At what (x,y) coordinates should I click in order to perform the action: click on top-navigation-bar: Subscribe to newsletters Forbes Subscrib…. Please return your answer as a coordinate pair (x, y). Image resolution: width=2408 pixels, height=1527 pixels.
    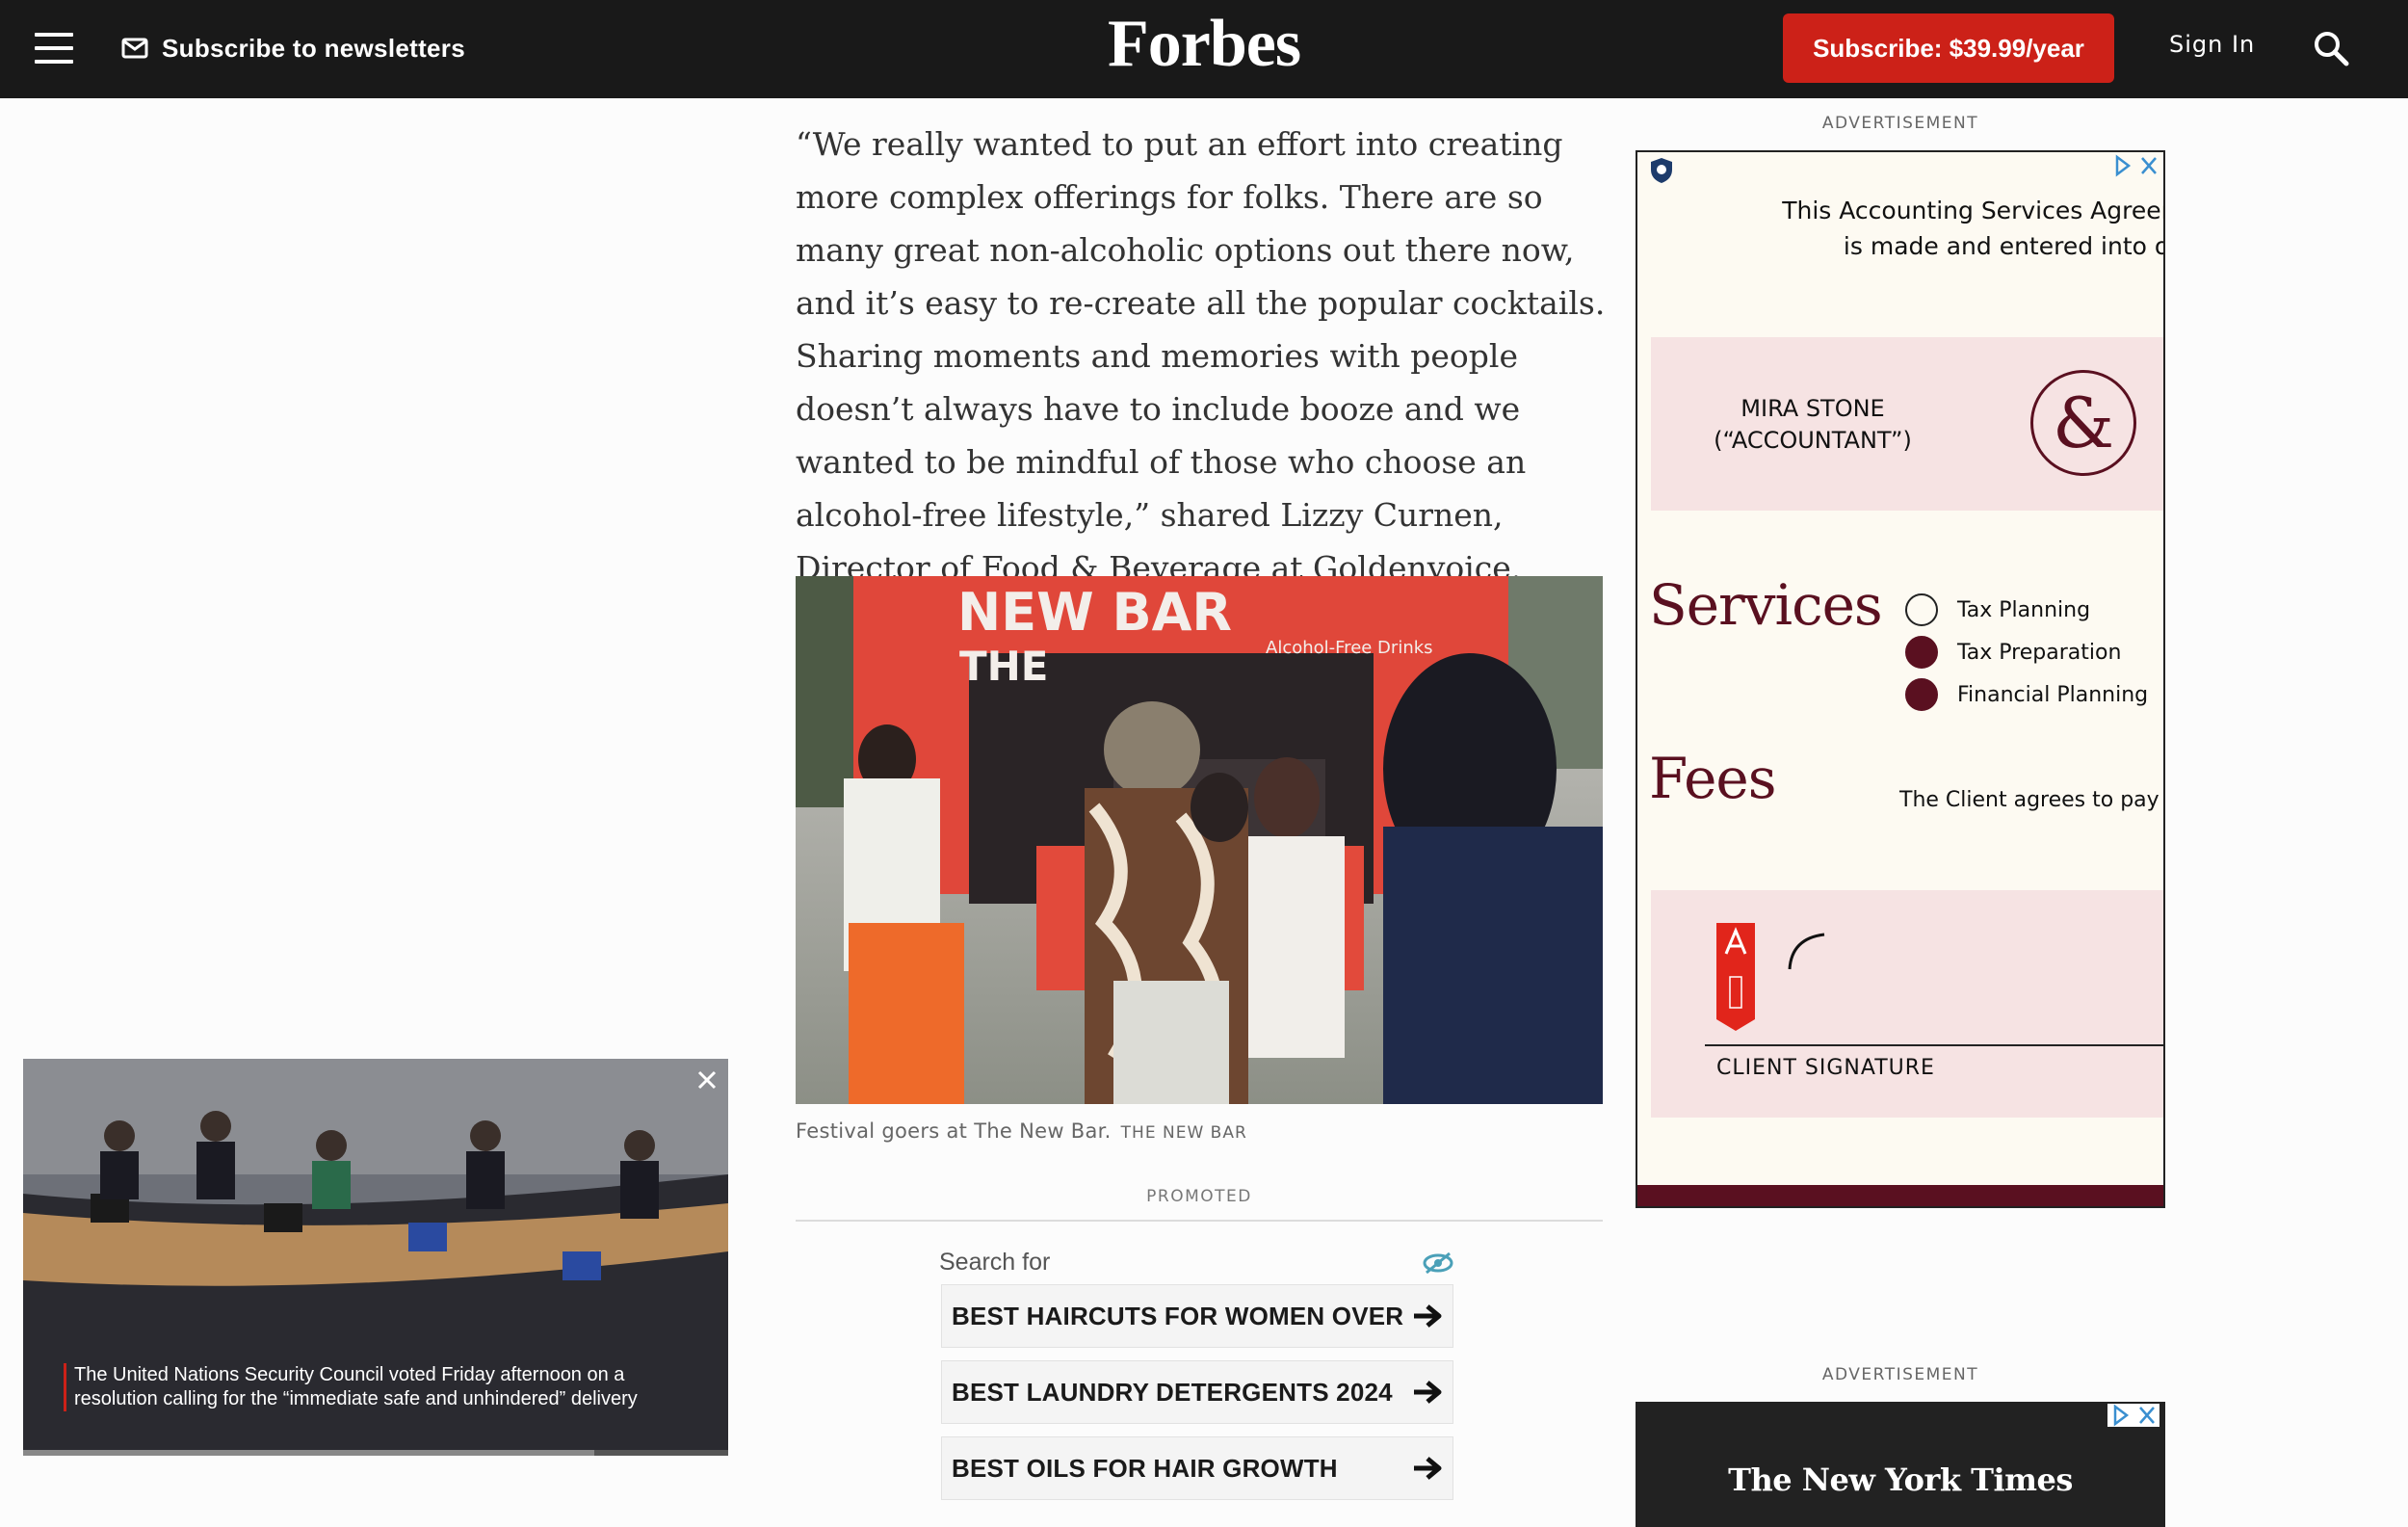
    Looking at the image, I should click on (1204, 49).